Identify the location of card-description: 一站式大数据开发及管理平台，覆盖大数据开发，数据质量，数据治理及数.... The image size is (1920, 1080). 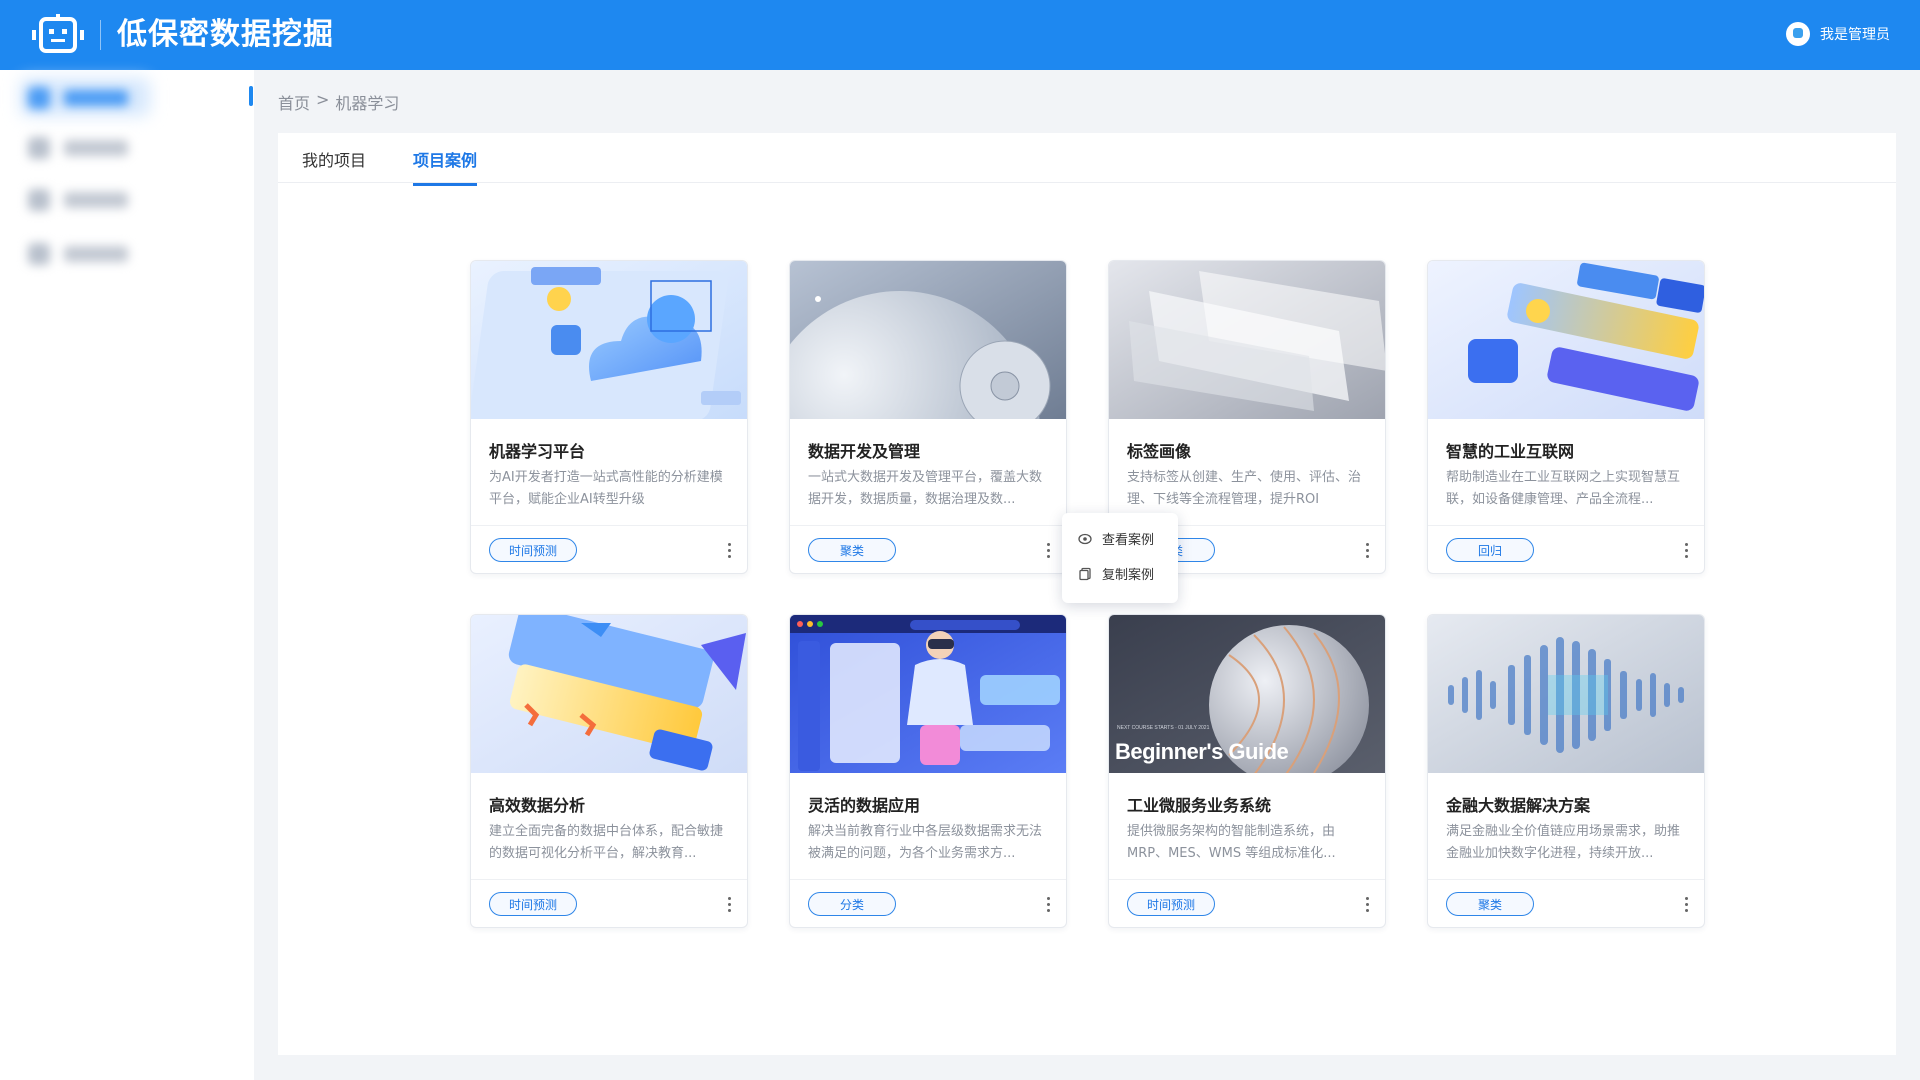
(925, 488).